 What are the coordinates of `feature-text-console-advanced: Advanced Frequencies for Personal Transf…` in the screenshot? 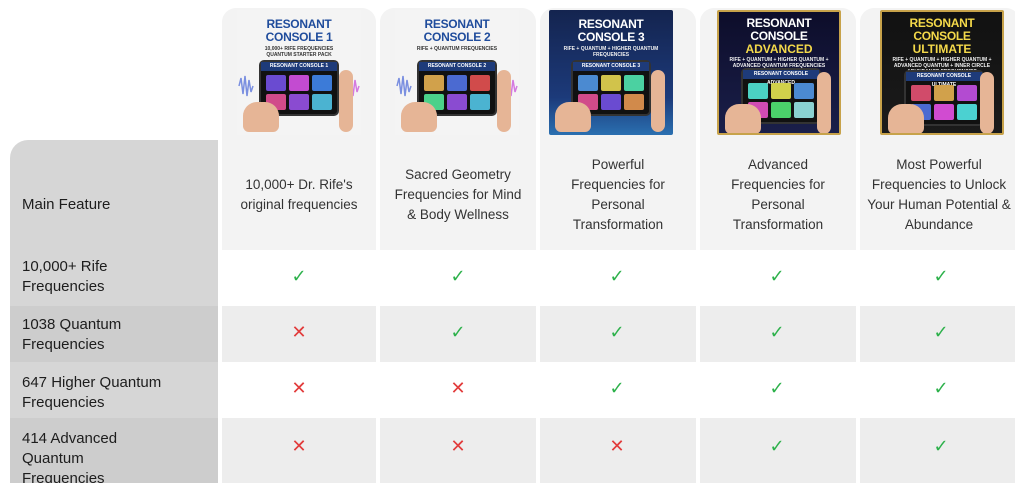 It's located at (778, 194).